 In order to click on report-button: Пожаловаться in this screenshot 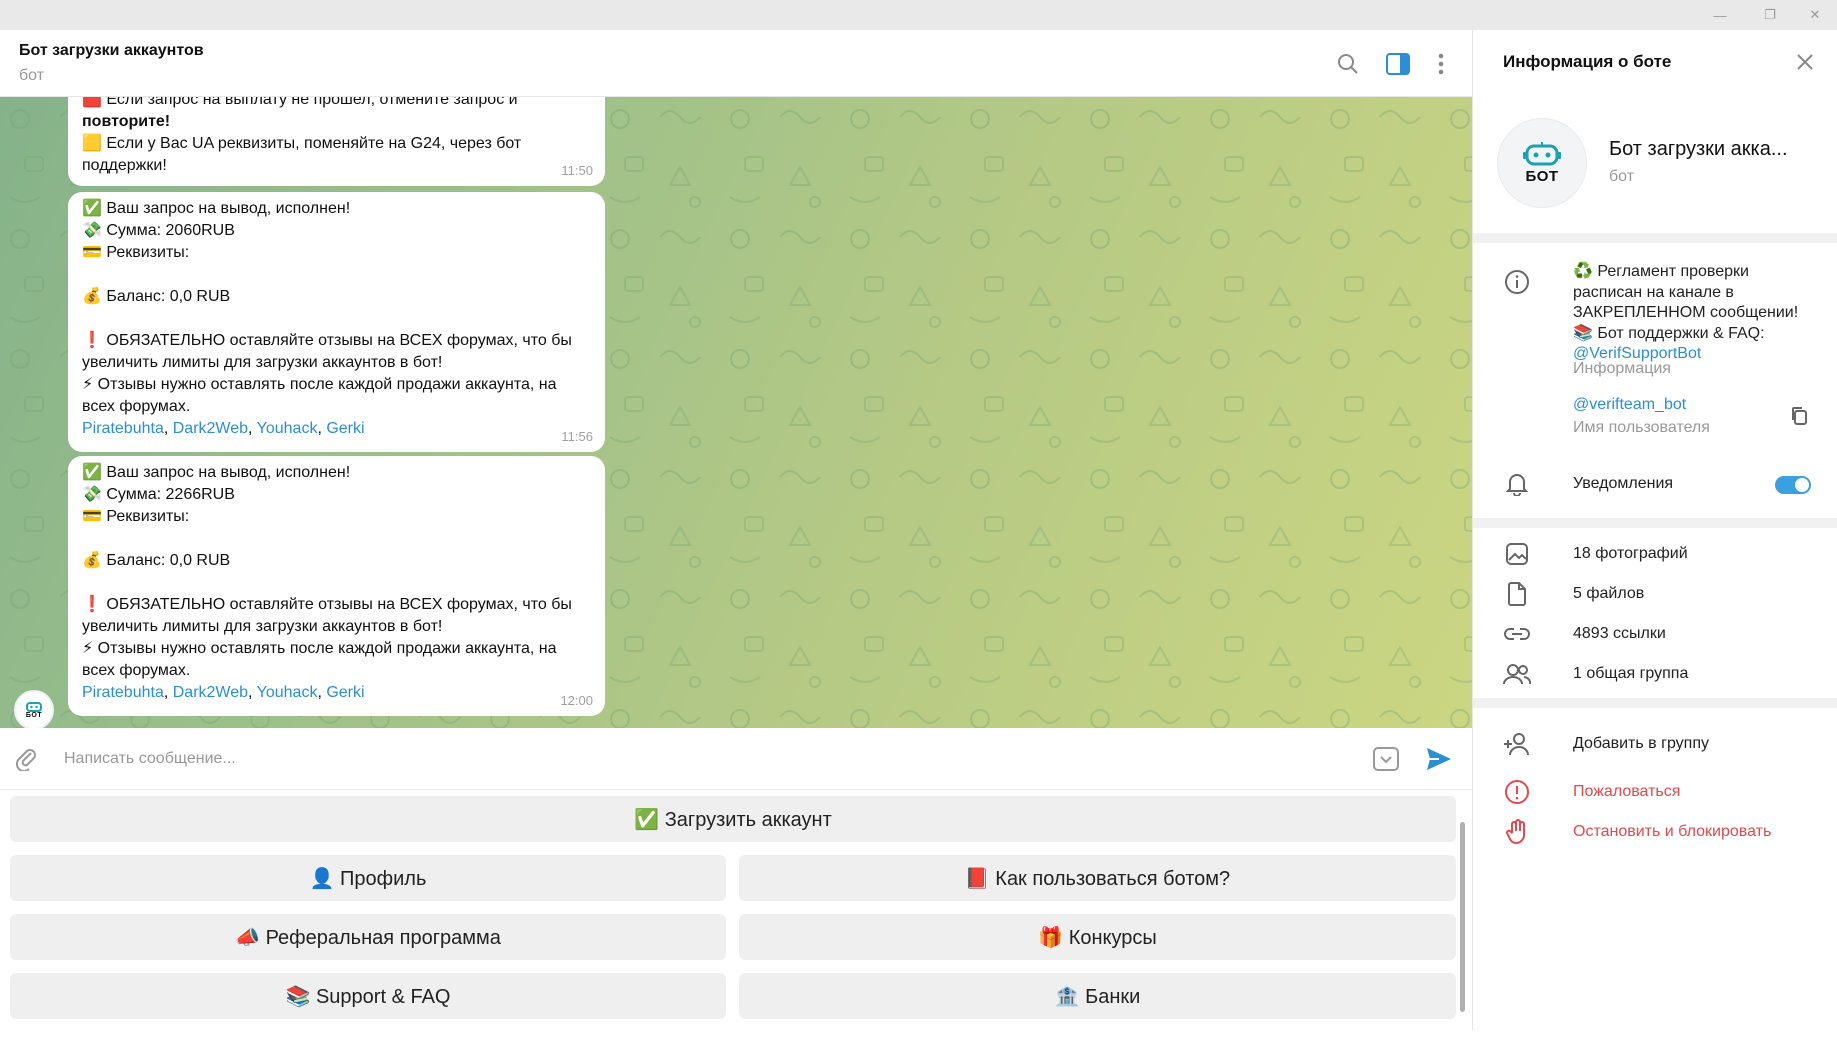, I will do `click(1626, 792)`.